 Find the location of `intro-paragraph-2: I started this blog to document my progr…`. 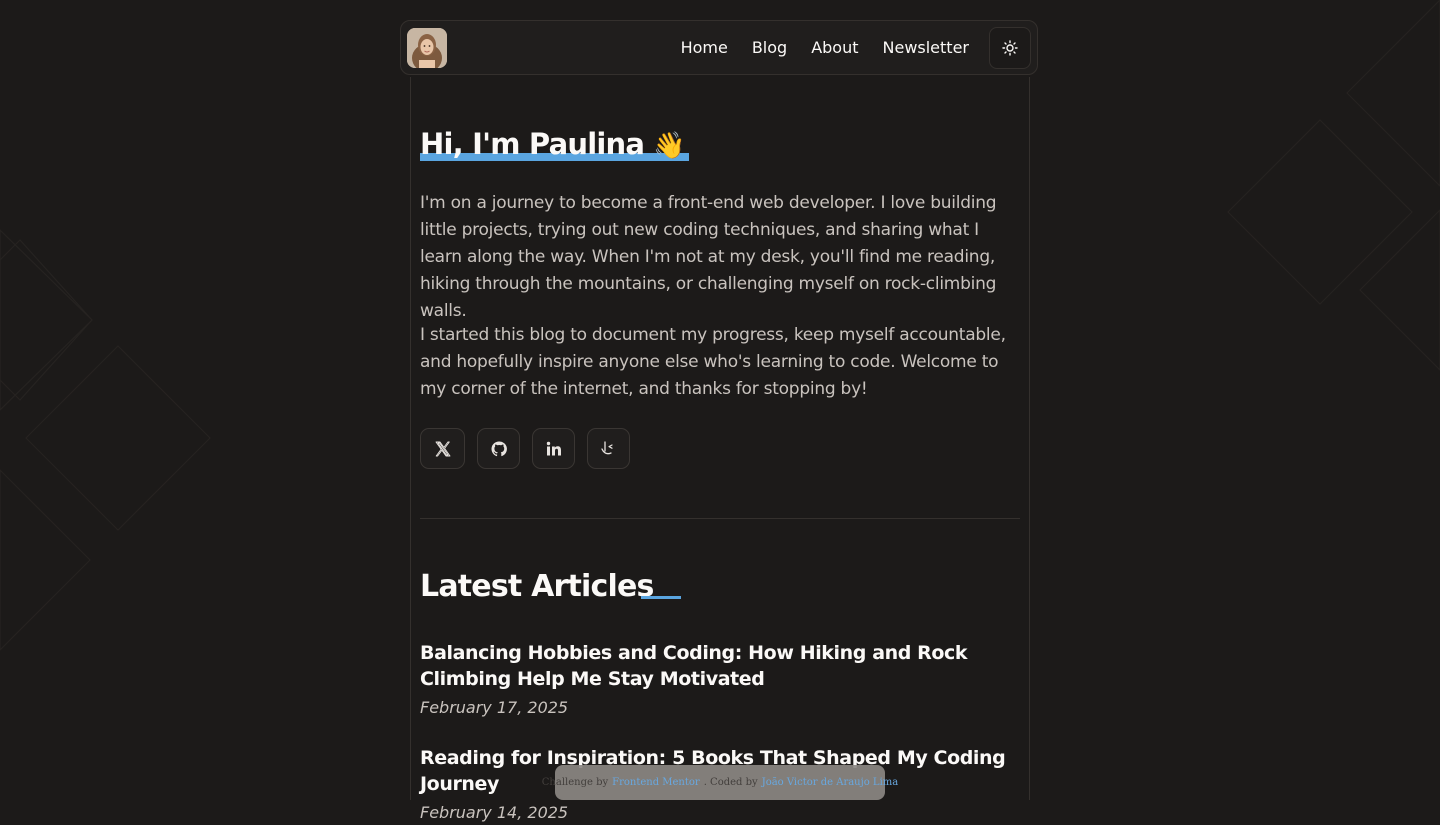

intro-paragraph-2: I started this blog to document my progr… is located at coordinates (713, 362).